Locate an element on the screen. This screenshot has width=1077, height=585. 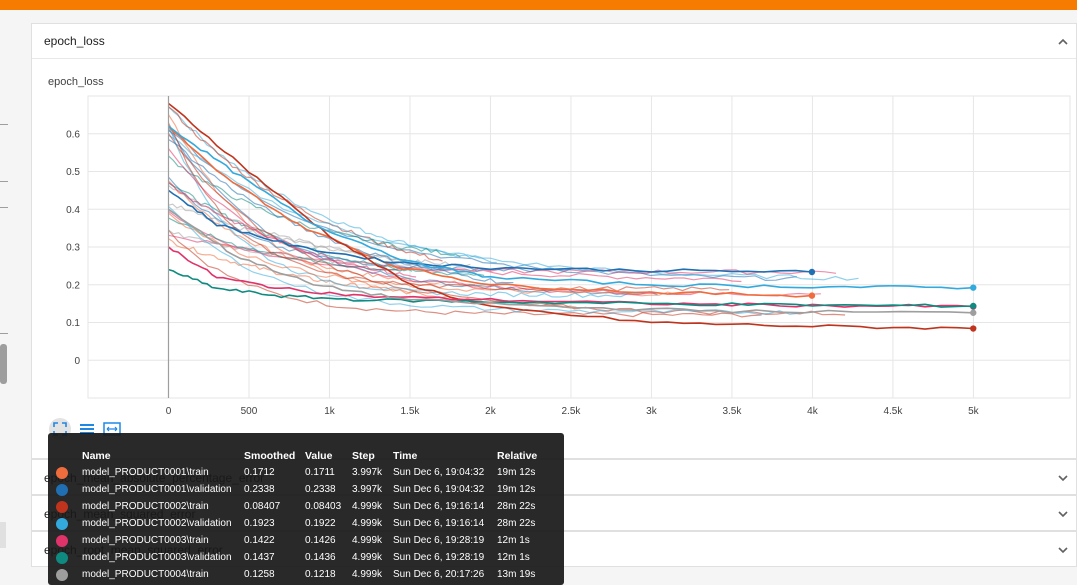
tooltip-value: 0.1922 is located at coordinates (320, 523).